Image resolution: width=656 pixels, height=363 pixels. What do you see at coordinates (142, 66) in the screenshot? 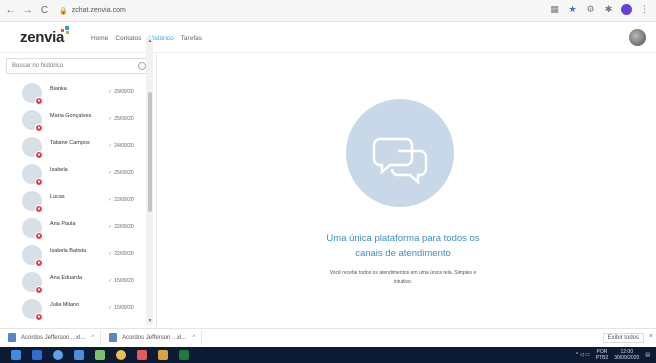
I see `search-icon` at bounding box center [142, 66].